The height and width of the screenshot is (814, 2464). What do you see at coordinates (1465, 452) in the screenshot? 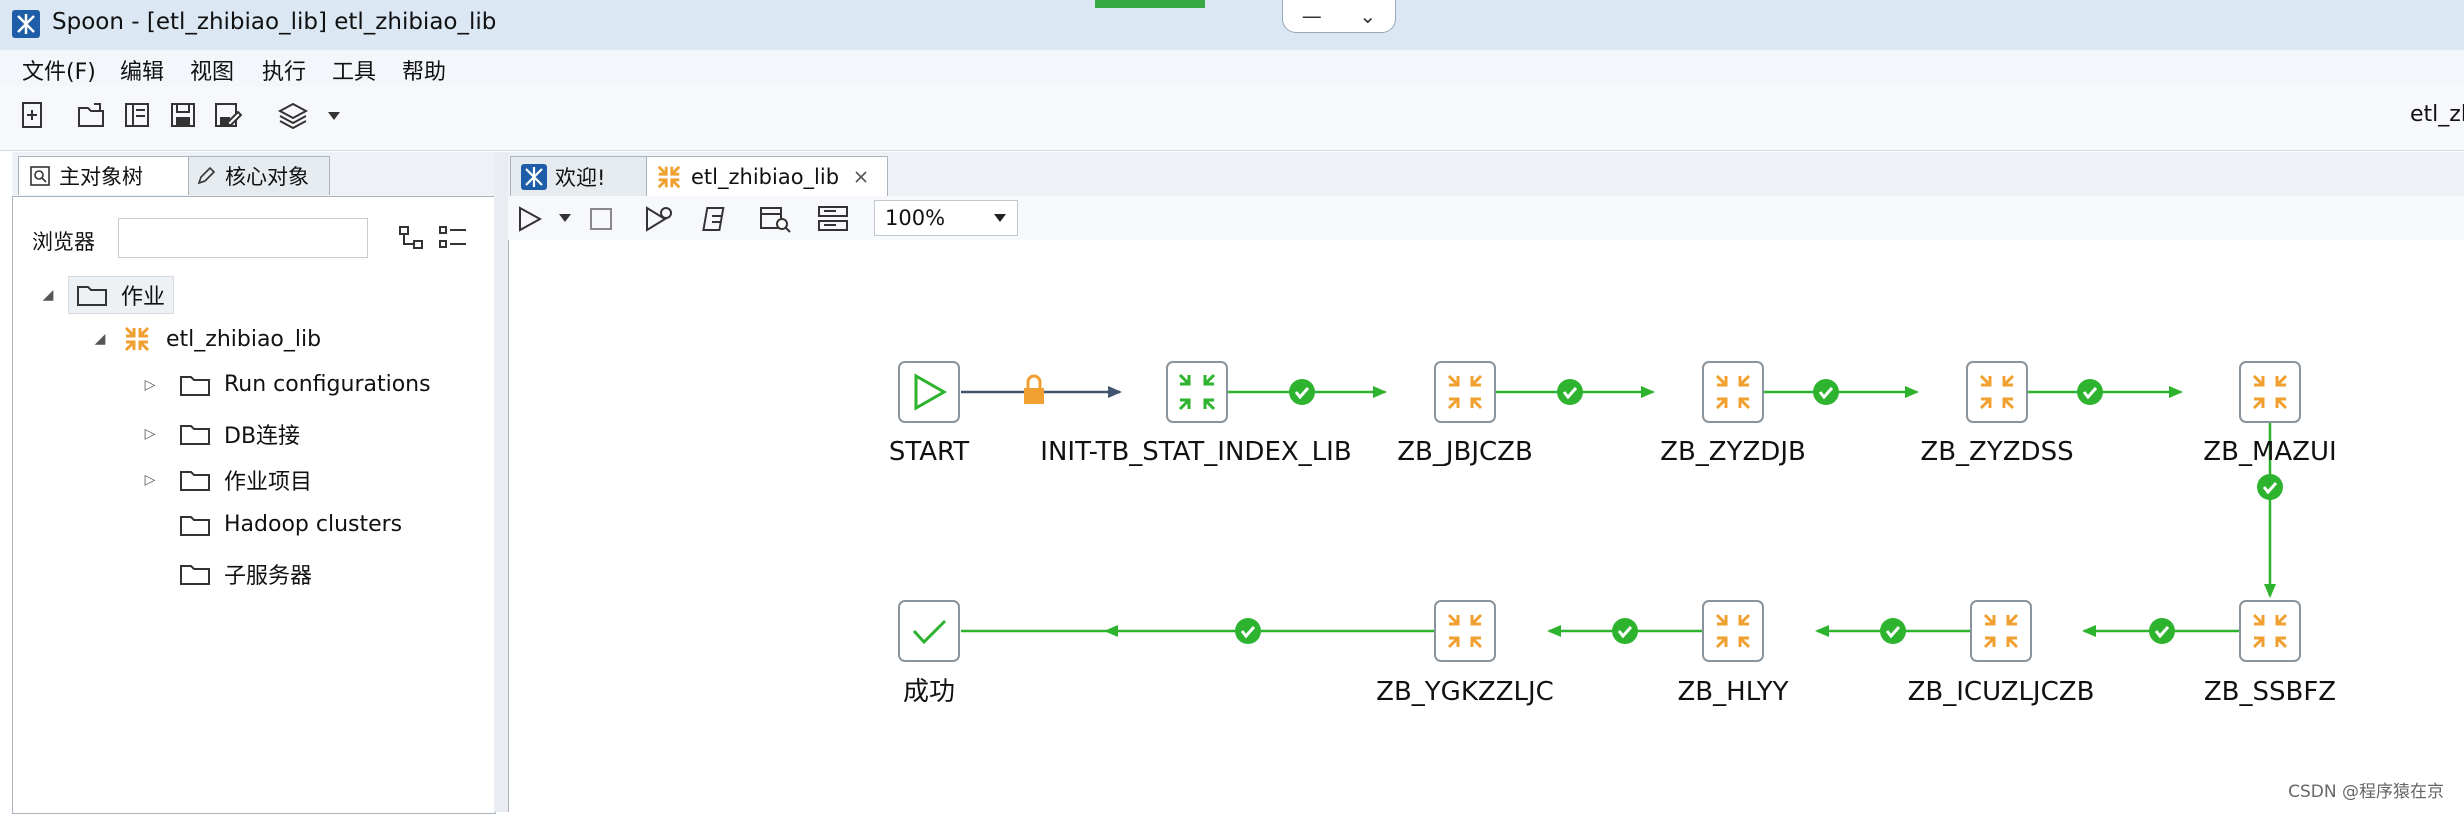
I see `node-label: ZB_JBJCZB` at bounding box center [1465, 452].